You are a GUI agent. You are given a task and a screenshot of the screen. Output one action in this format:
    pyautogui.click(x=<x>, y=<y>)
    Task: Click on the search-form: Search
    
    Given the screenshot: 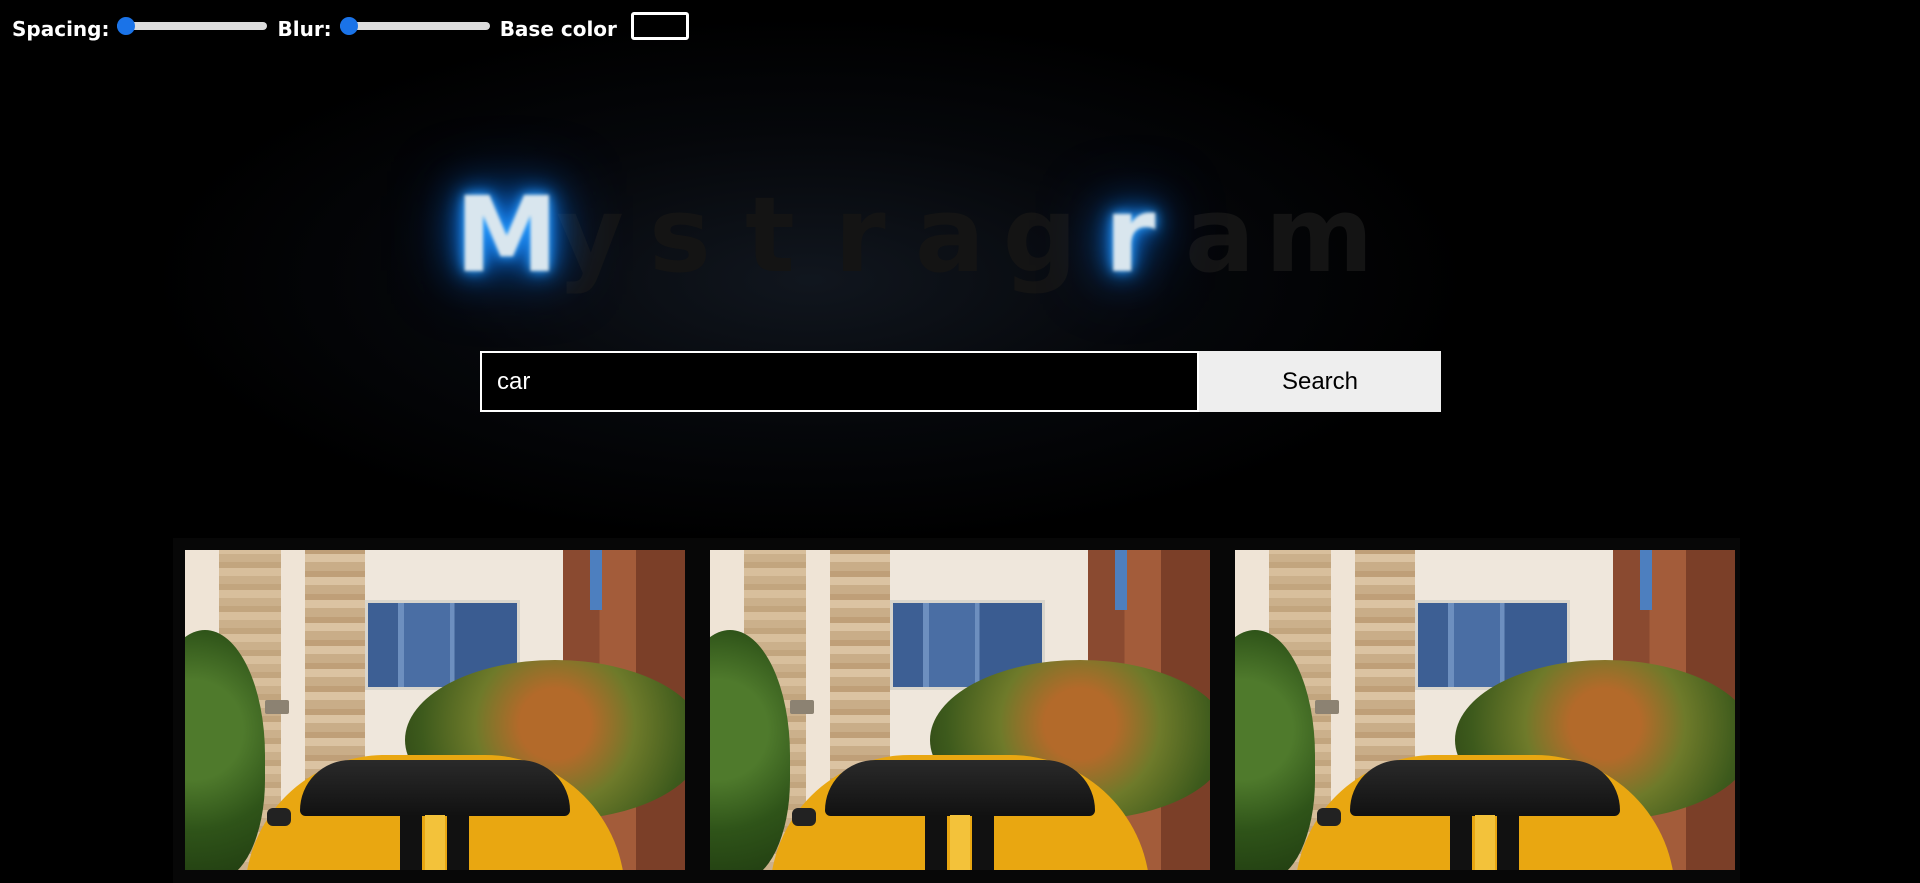 What is the action you would take?
    pyautogui.click(x=960, y=381)
    